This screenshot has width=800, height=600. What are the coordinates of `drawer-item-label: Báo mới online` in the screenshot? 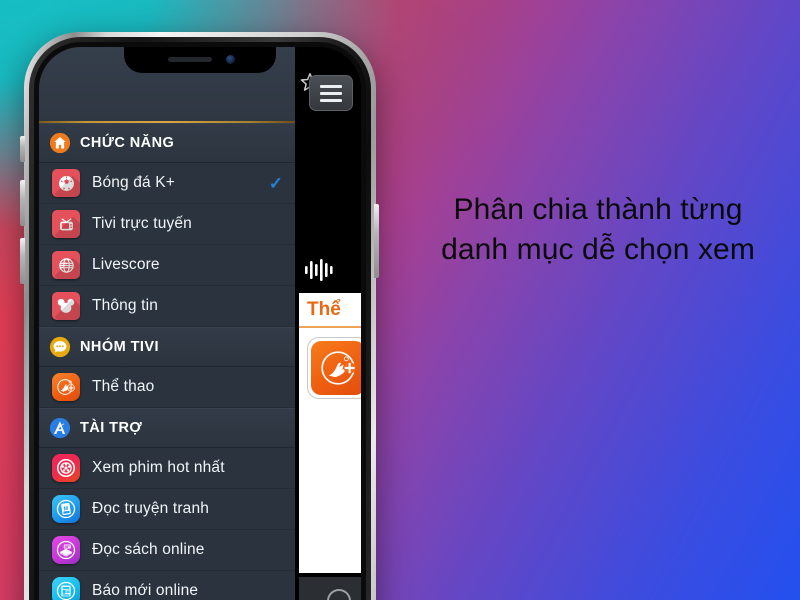 It's located at (145, 590).